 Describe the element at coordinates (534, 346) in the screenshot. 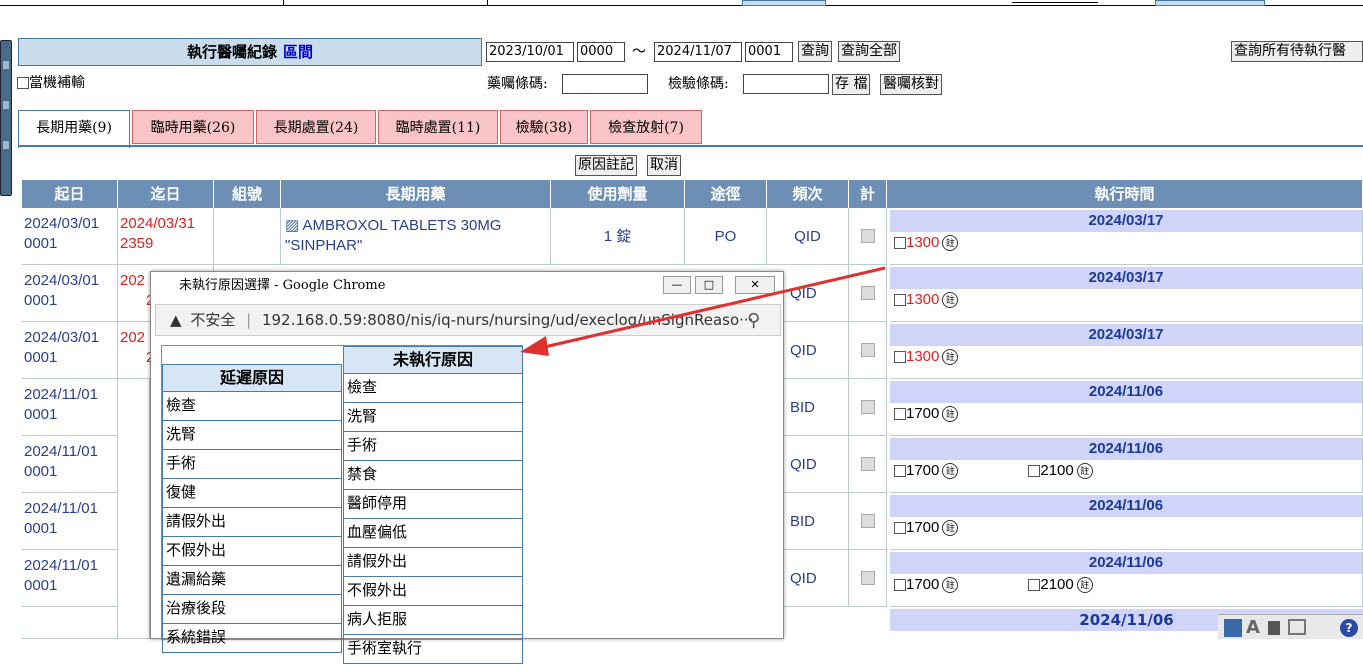

I see `arrow-head` at that location.